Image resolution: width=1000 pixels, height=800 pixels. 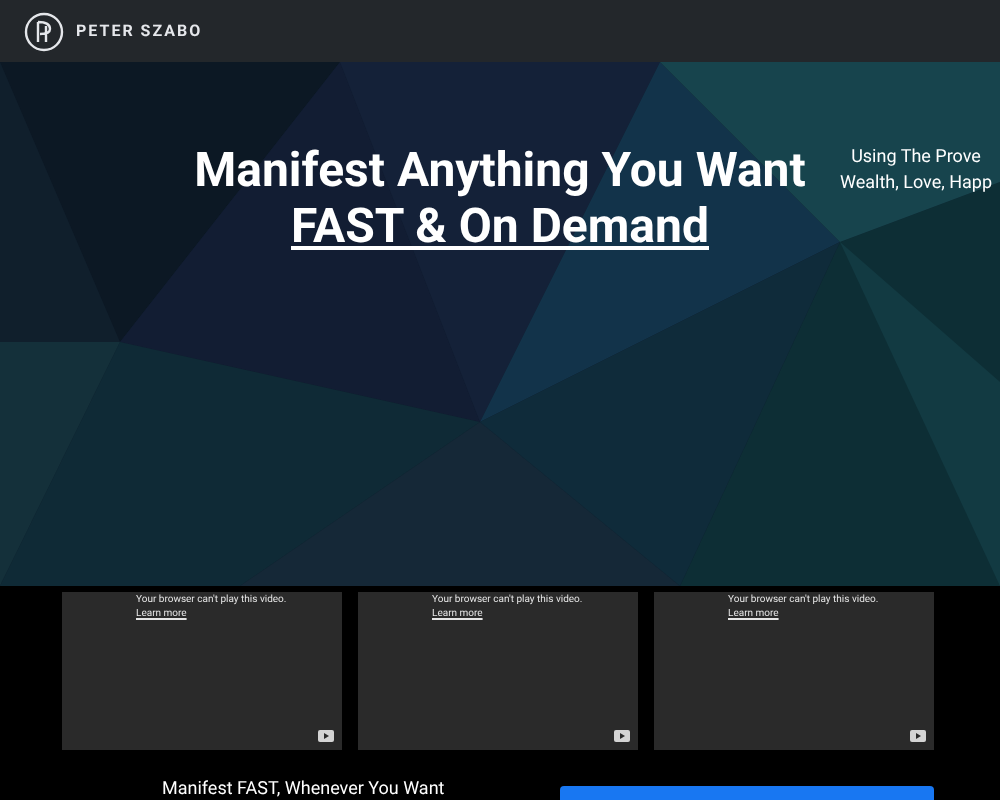 What do you see at coordinates (916, 185) in the screenshot?
I see `side-text: Wealth, Love, Happ` at bounding box center [916, 185].